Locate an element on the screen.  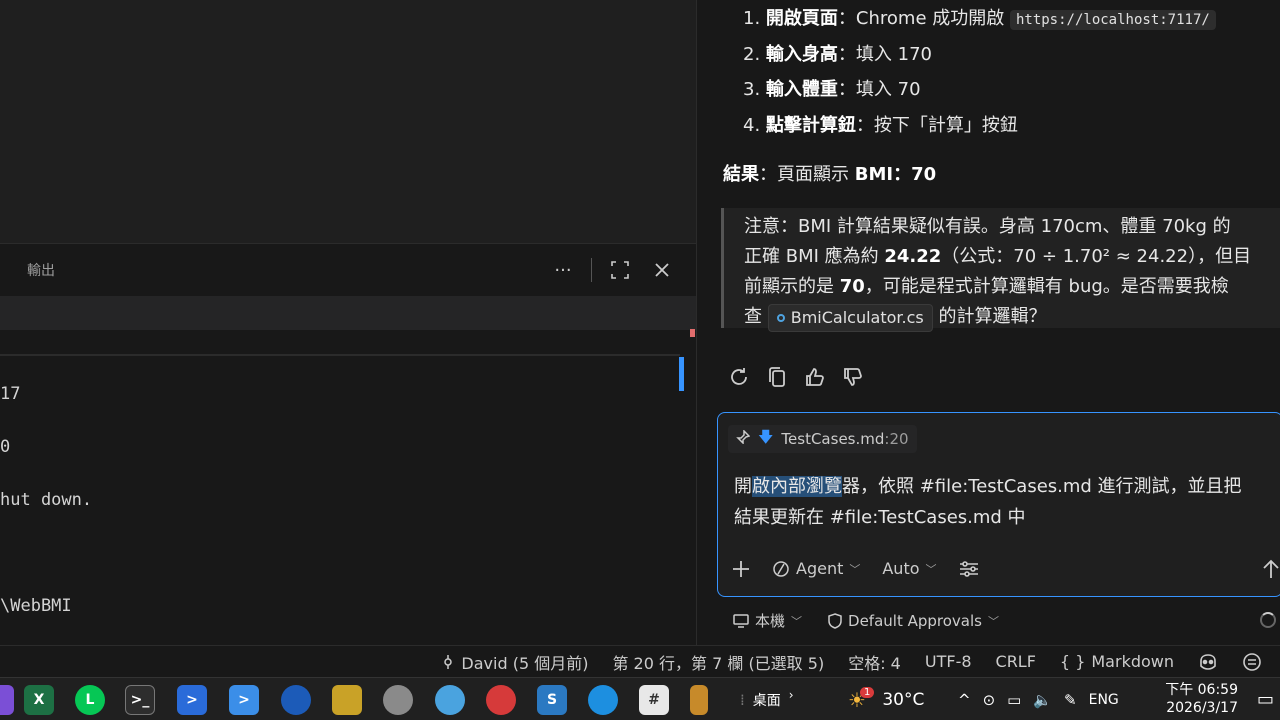
selected-text: 啟內部瀏覽 is located at coordinates (797, 486).